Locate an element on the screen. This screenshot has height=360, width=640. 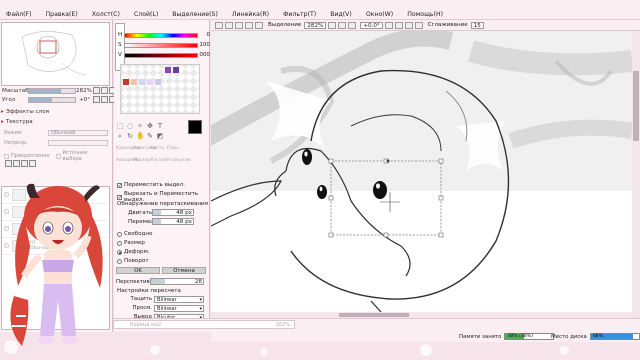
effects-section-header: ▸ Эффекты слоя is located at coordinates (55, 112).